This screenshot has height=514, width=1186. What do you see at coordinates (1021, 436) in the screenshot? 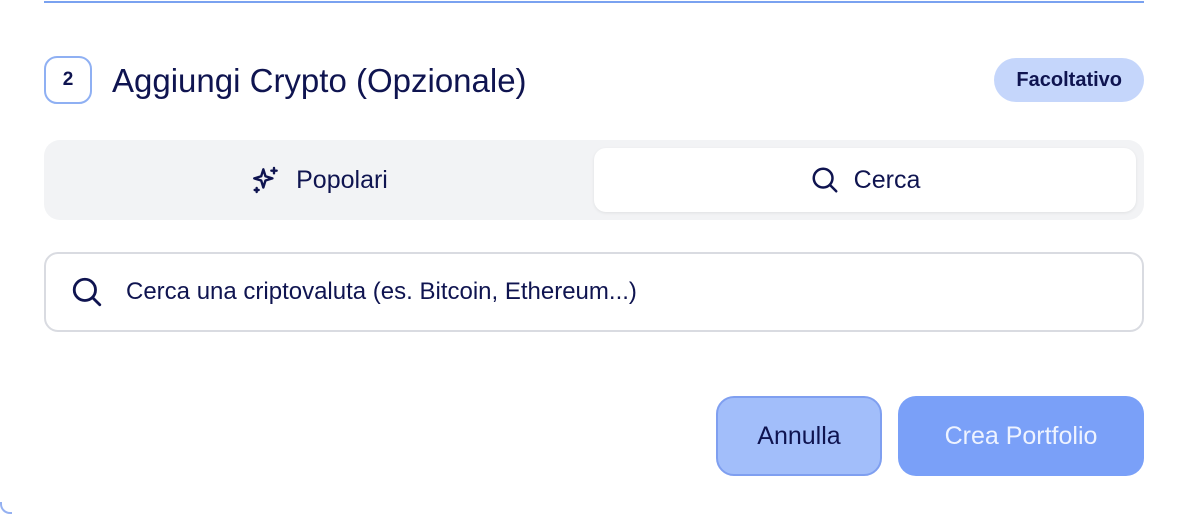
I see `create-portfolio-button: Crea Portfolio` at bounding box center [1021, 436].